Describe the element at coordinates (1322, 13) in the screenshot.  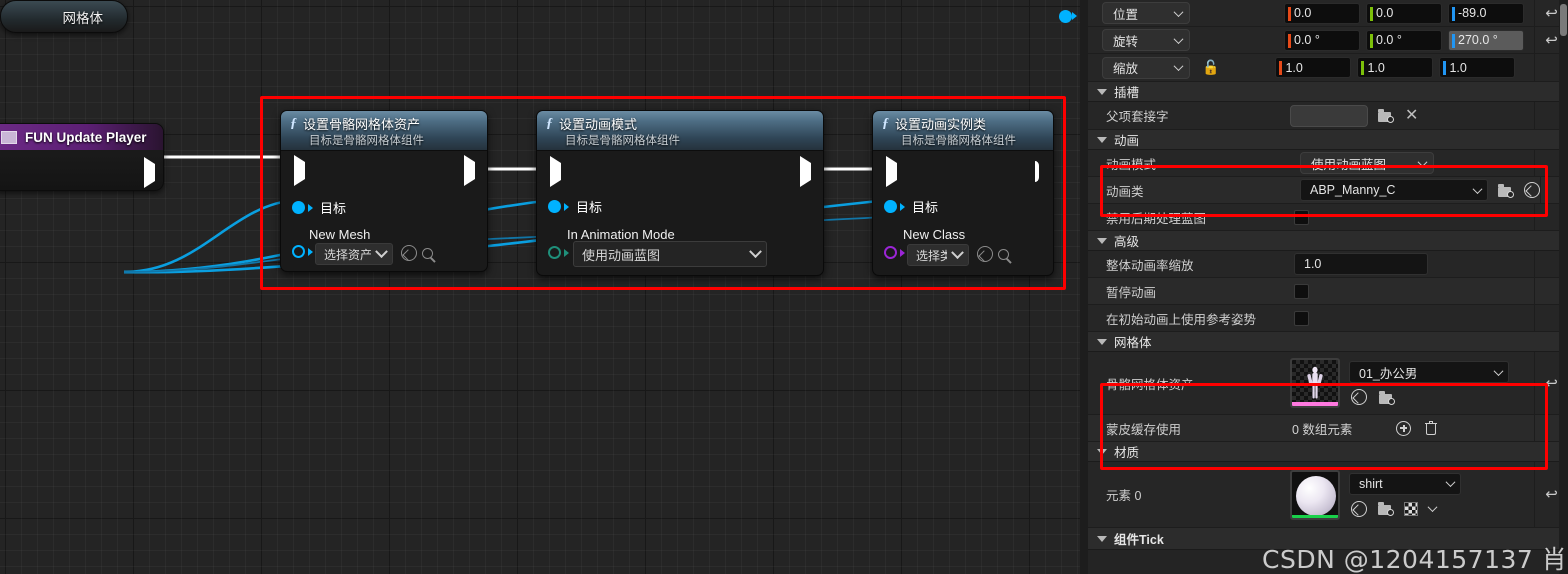
I see `location-x-field: 0.0` at that location.